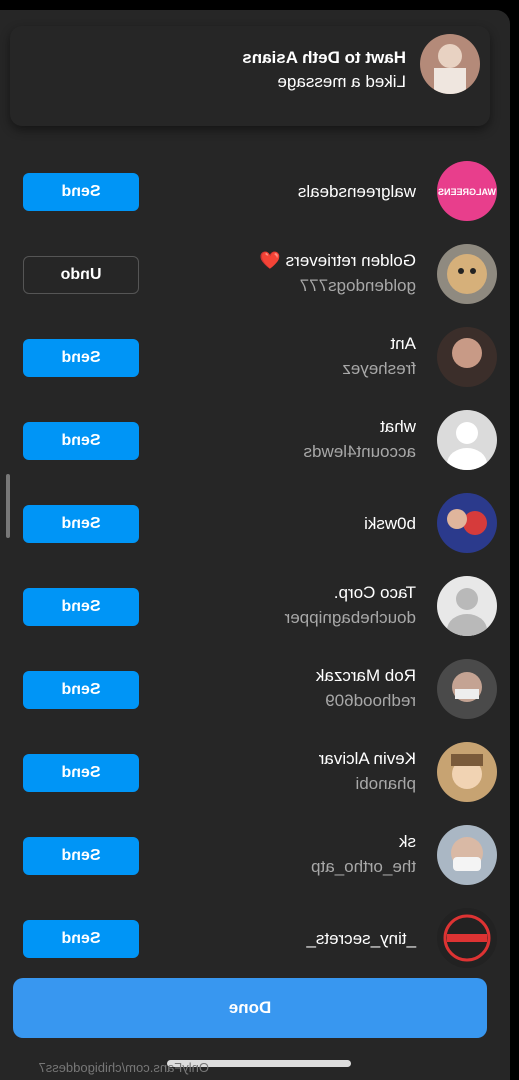  Describe the element at coordinates (255, 440) in the screenshot. I see `list-item: what account4lewds Send` at that location.